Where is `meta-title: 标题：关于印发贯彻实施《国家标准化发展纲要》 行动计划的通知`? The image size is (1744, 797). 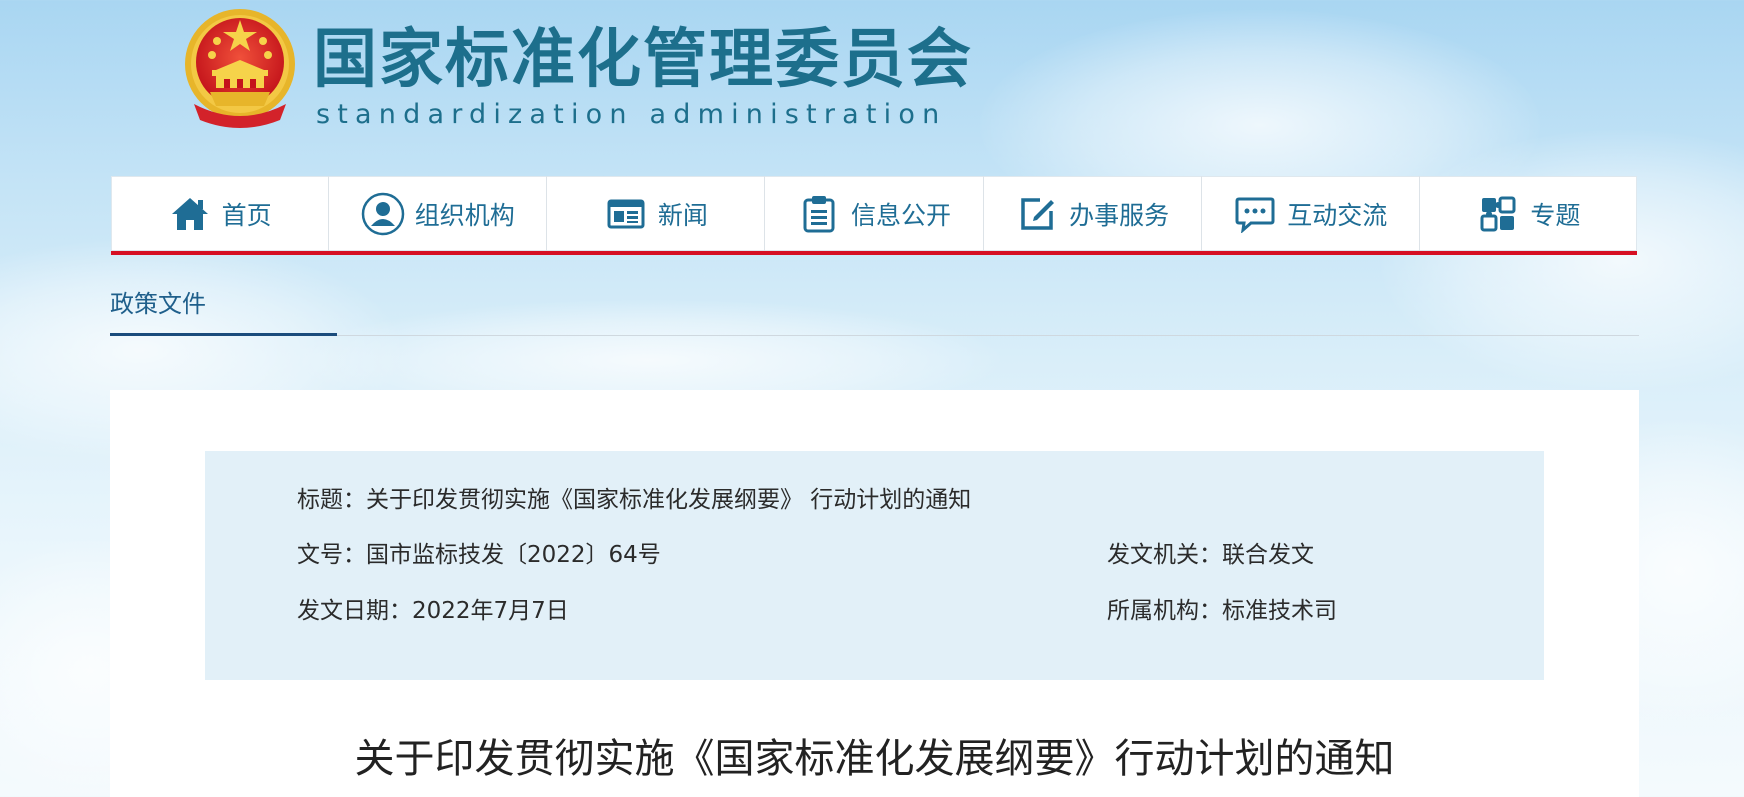
meta-title: 标题：关于印发贯彻实施《国家标准化发展纲要》 行动计划的通知 is located at coordinates (634, 500).